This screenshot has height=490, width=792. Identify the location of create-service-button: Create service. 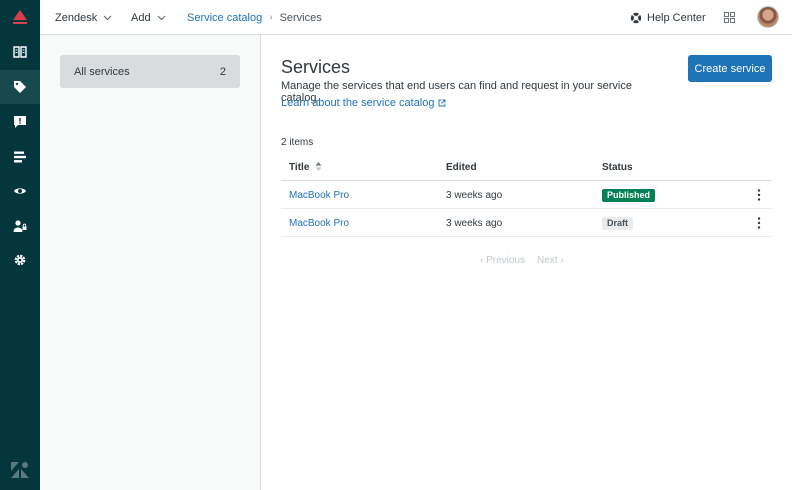
(730, 68).